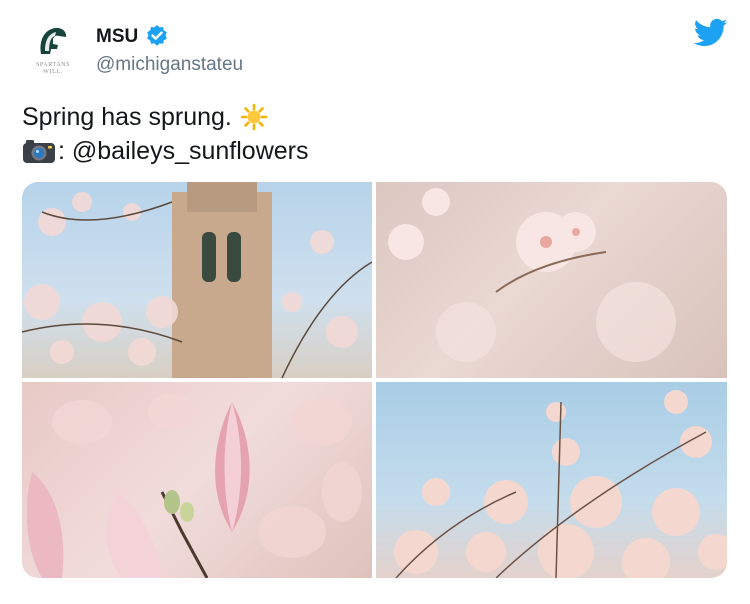  What do you see at coordinates (169, 65) in the screenshot?
I see `account-handle: @michiganstateu` at bounding box center [169, 65].